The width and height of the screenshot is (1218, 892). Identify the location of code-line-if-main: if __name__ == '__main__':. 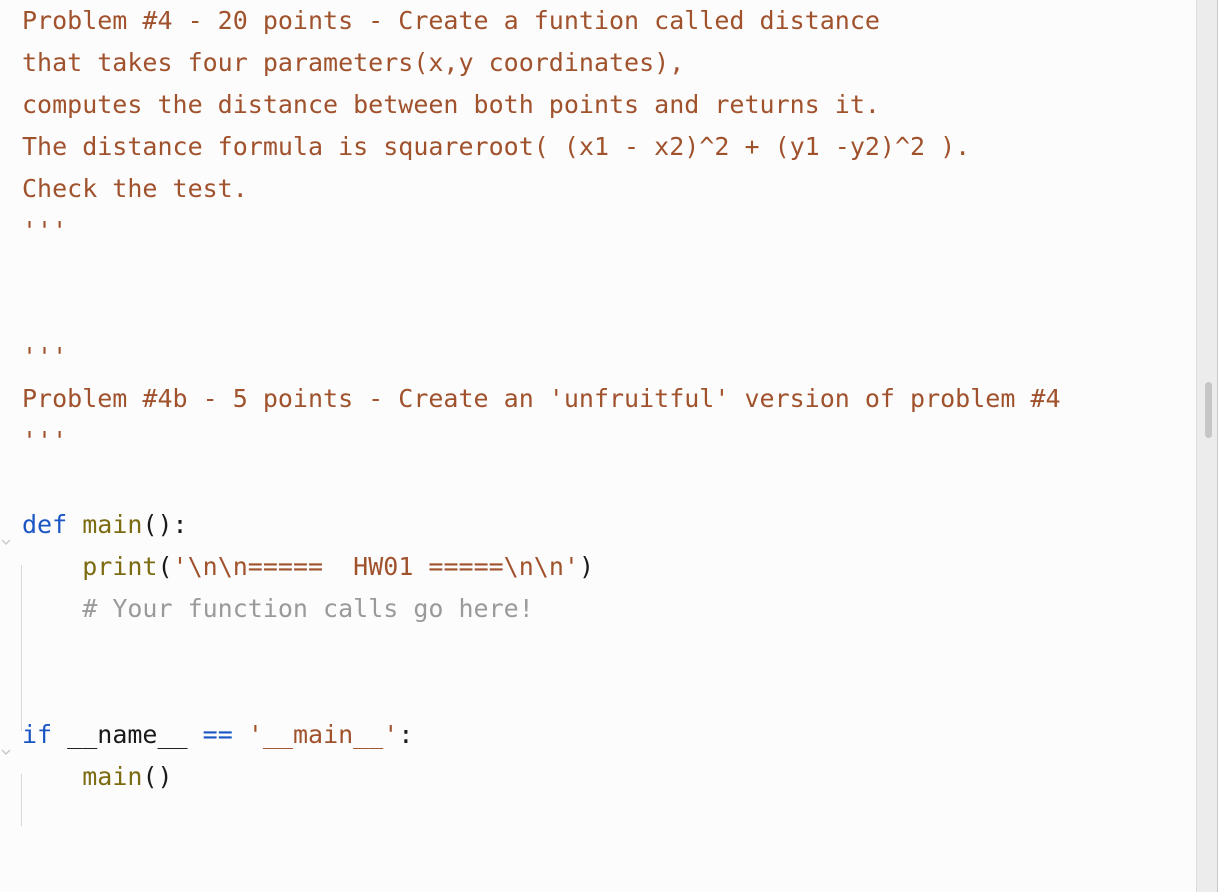
(598, 735).